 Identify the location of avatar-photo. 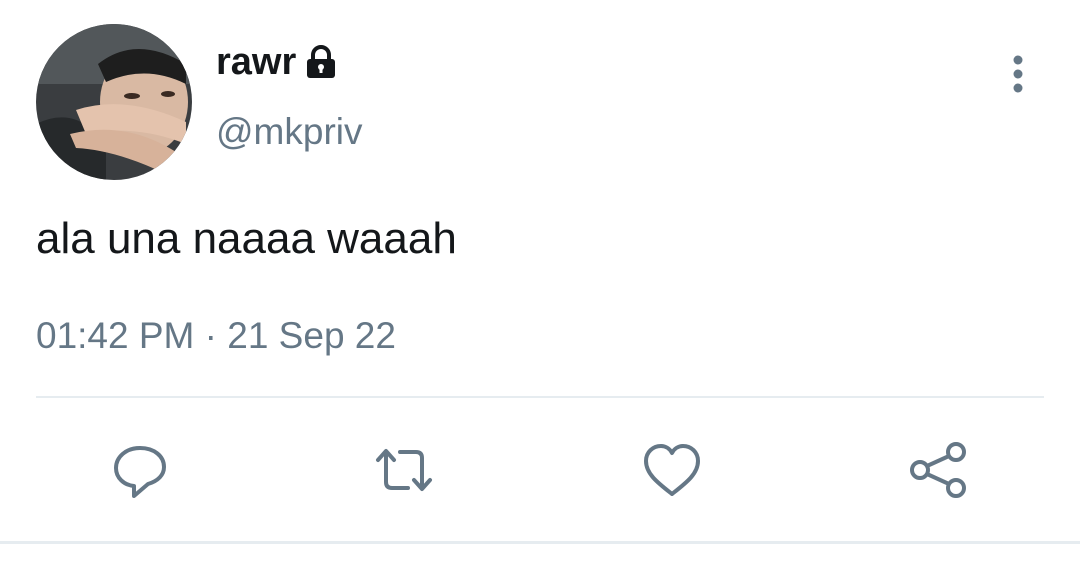
(114, 102).